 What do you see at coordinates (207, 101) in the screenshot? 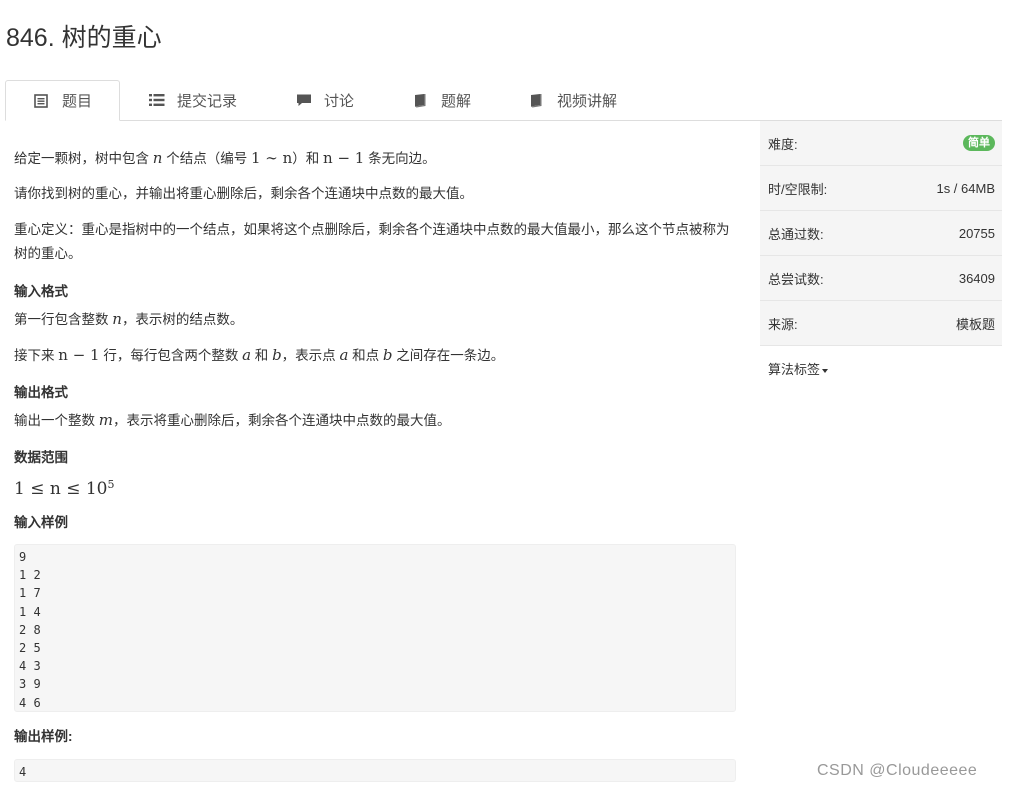
I see `tab-submissions-label: 提交记录` at bounding box center [207, 101].